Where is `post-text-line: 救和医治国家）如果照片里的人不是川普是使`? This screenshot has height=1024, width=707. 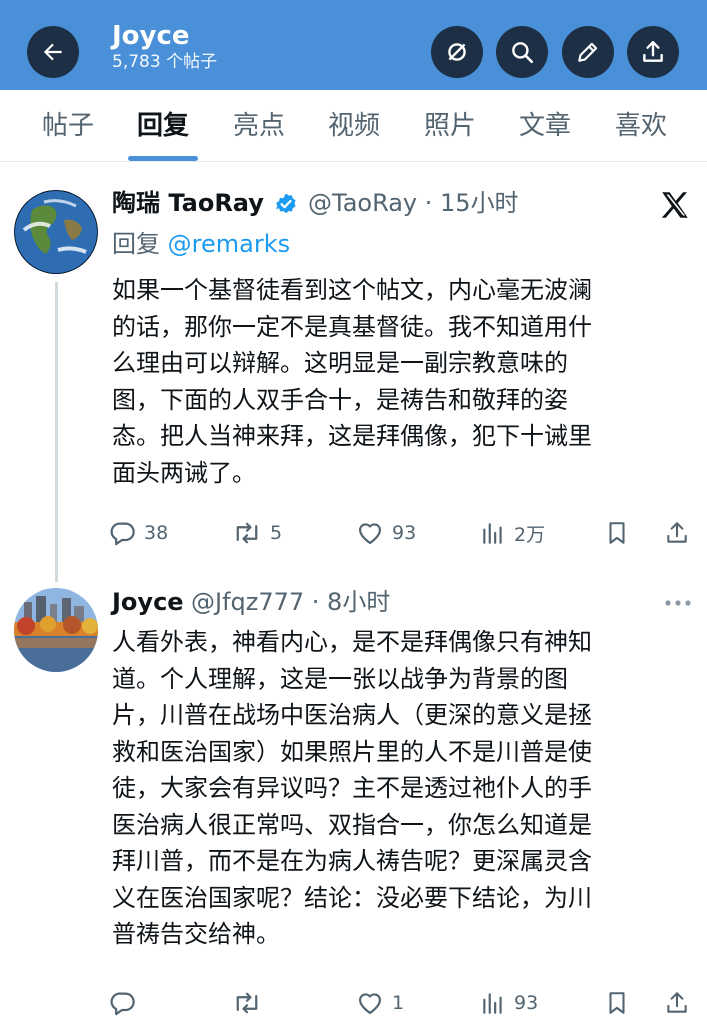
post-text-line: 救和医治国家）如果照片里的人不是川普是使 is located at coordinates (352, 751).